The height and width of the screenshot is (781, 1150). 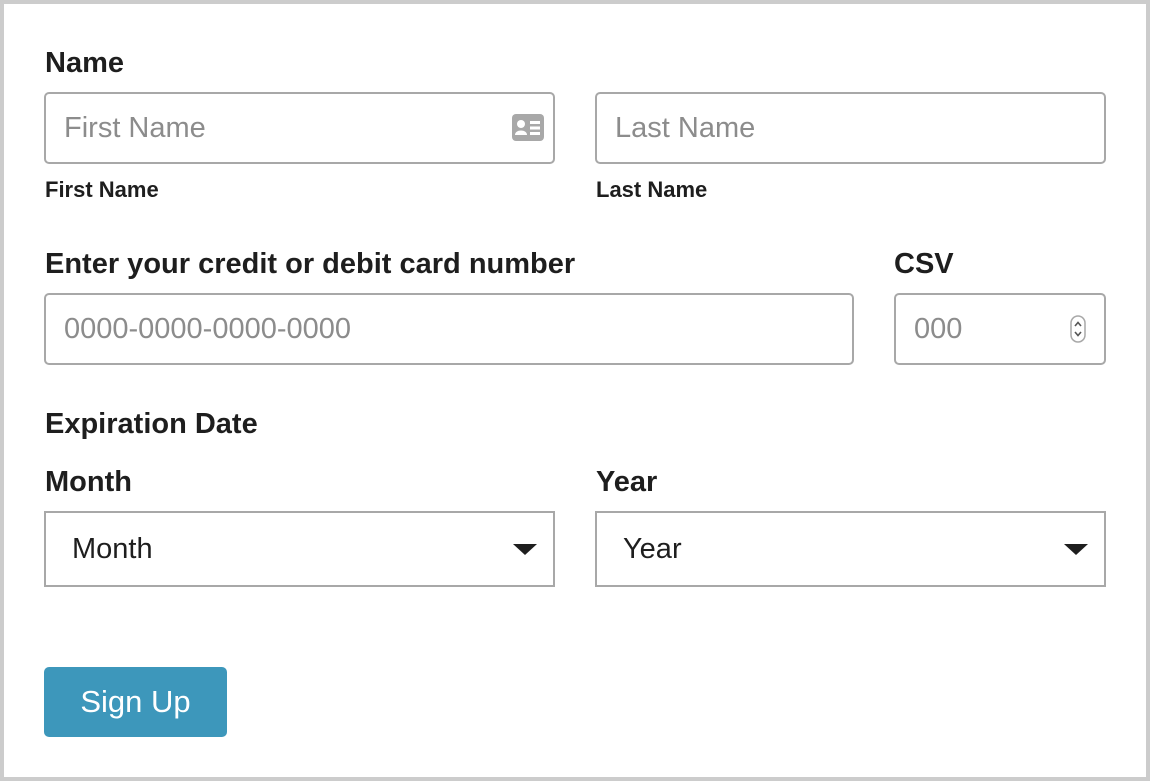 What do you see at coordinates (652, 548) in the screenshot?
I see `year-selected-value: Year` at bounding box center [652, 548].